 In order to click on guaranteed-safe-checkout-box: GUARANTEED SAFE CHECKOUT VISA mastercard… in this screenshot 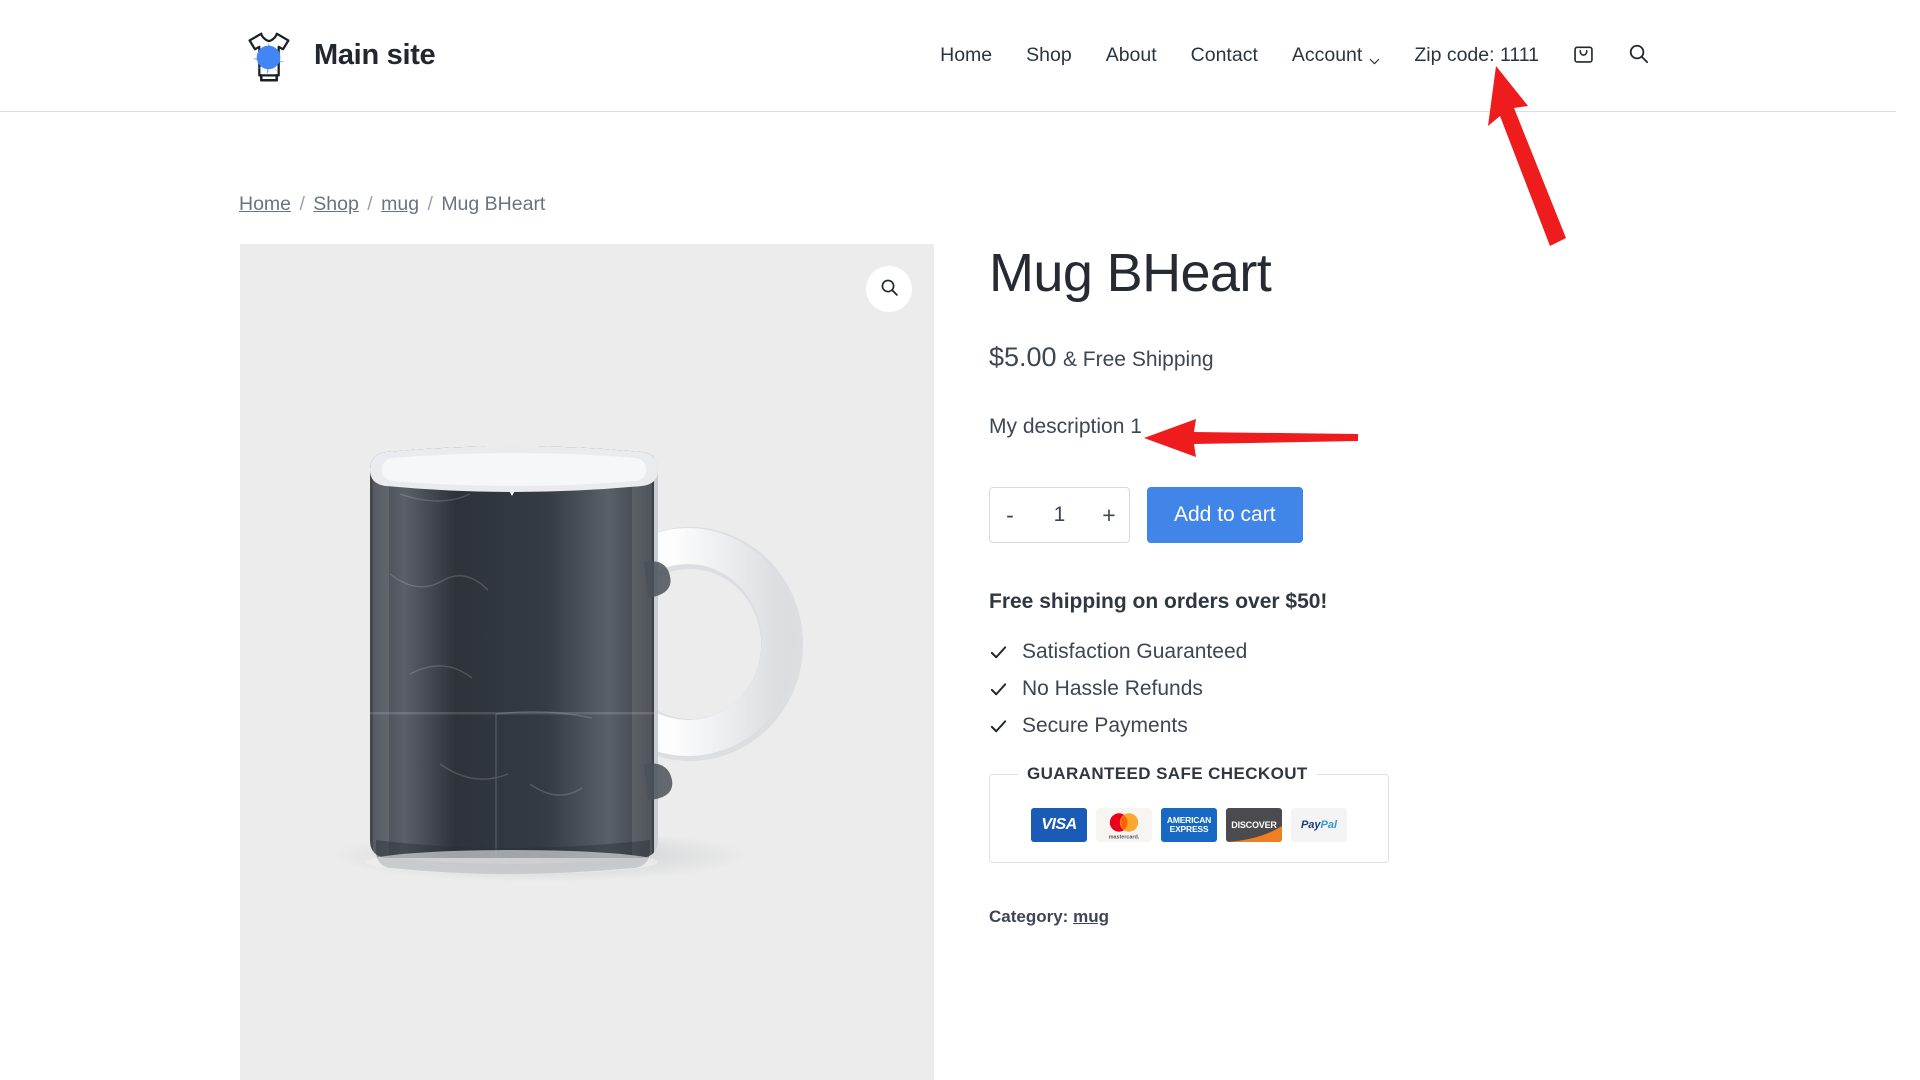, I will do `click(1189, 814)`.